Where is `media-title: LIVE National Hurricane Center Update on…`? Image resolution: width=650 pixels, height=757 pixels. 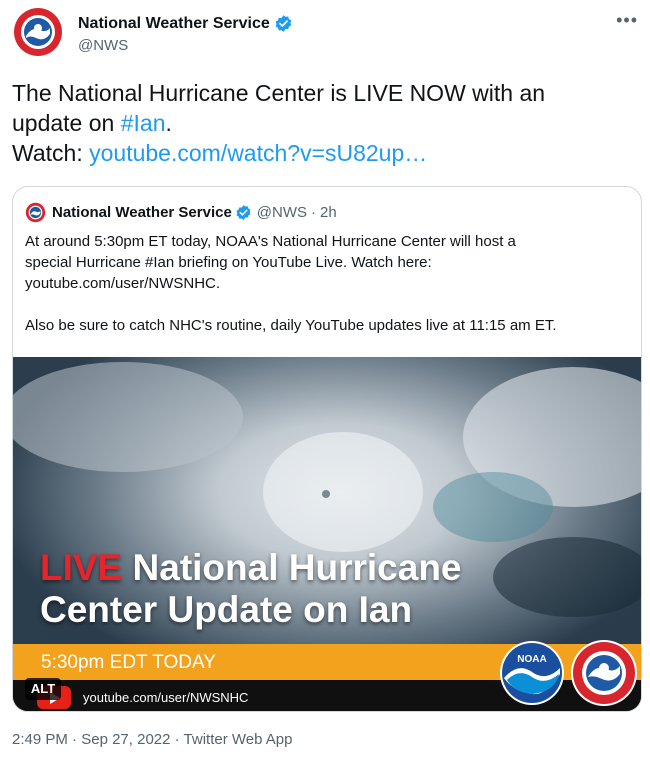
media-title: LIVE National Hurricane Center Update on… is located at coordinates (251, 589).